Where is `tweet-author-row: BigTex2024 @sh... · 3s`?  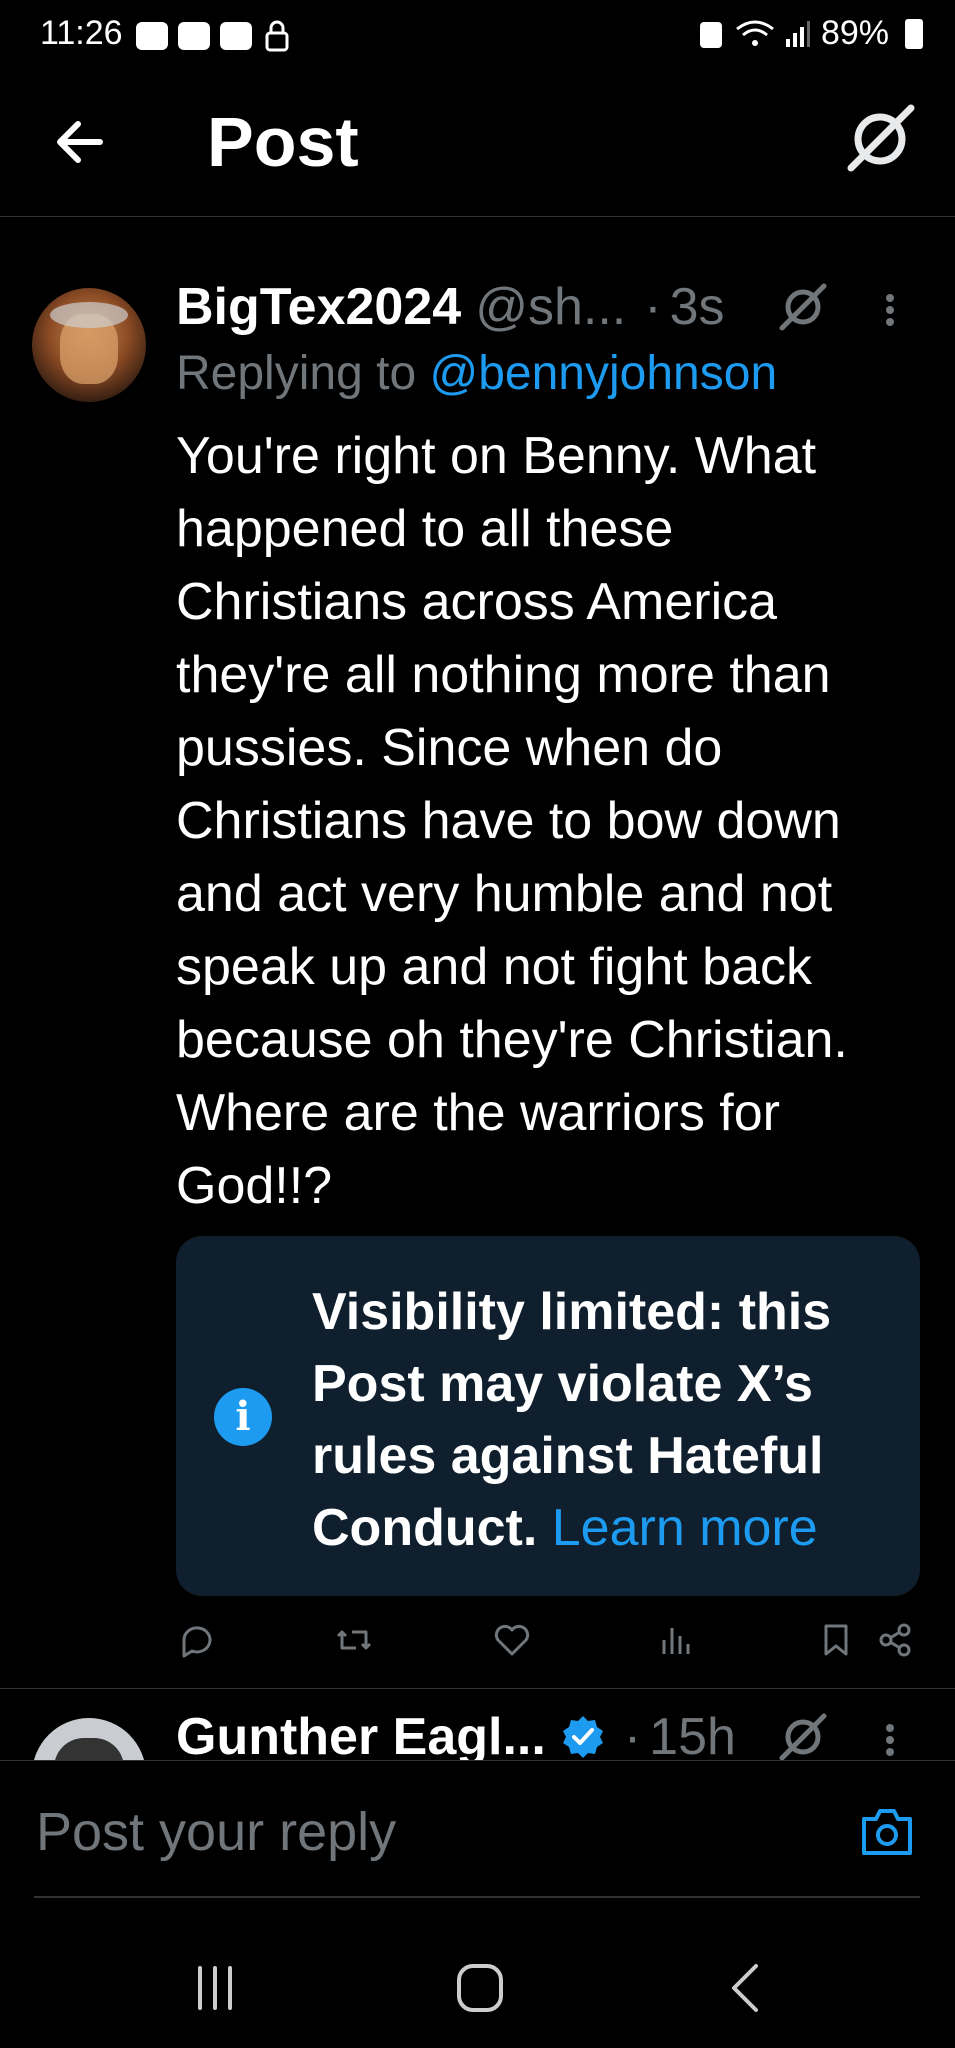
tweet-author-row: BigTex2024 @sh... · 3s is located at coordinates (450, 307).